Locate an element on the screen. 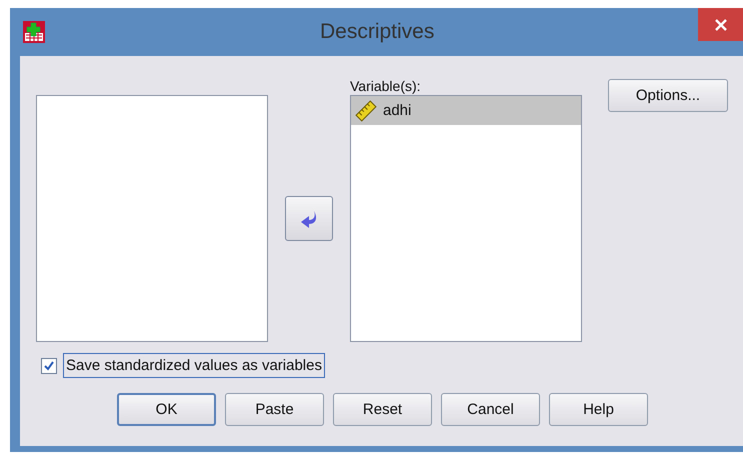 The width and height of the screenshot is (743, 457). checkbox-label: Save standardized values as variables is located at coordinates (194, 365).